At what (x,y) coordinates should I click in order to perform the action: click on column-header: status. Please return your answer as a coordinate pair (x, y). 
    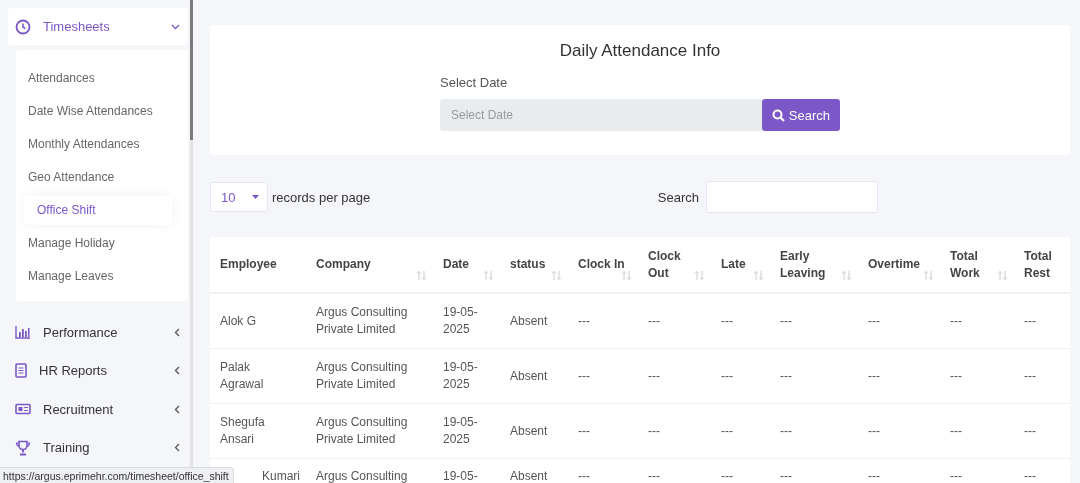
    Looking at the image, I should click on (534, 265).